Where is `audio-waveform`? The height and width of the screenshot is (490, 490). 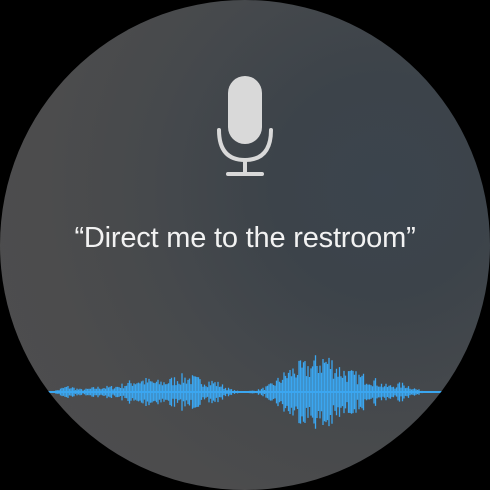 audio-waveform is located at coordinates (245, 392).